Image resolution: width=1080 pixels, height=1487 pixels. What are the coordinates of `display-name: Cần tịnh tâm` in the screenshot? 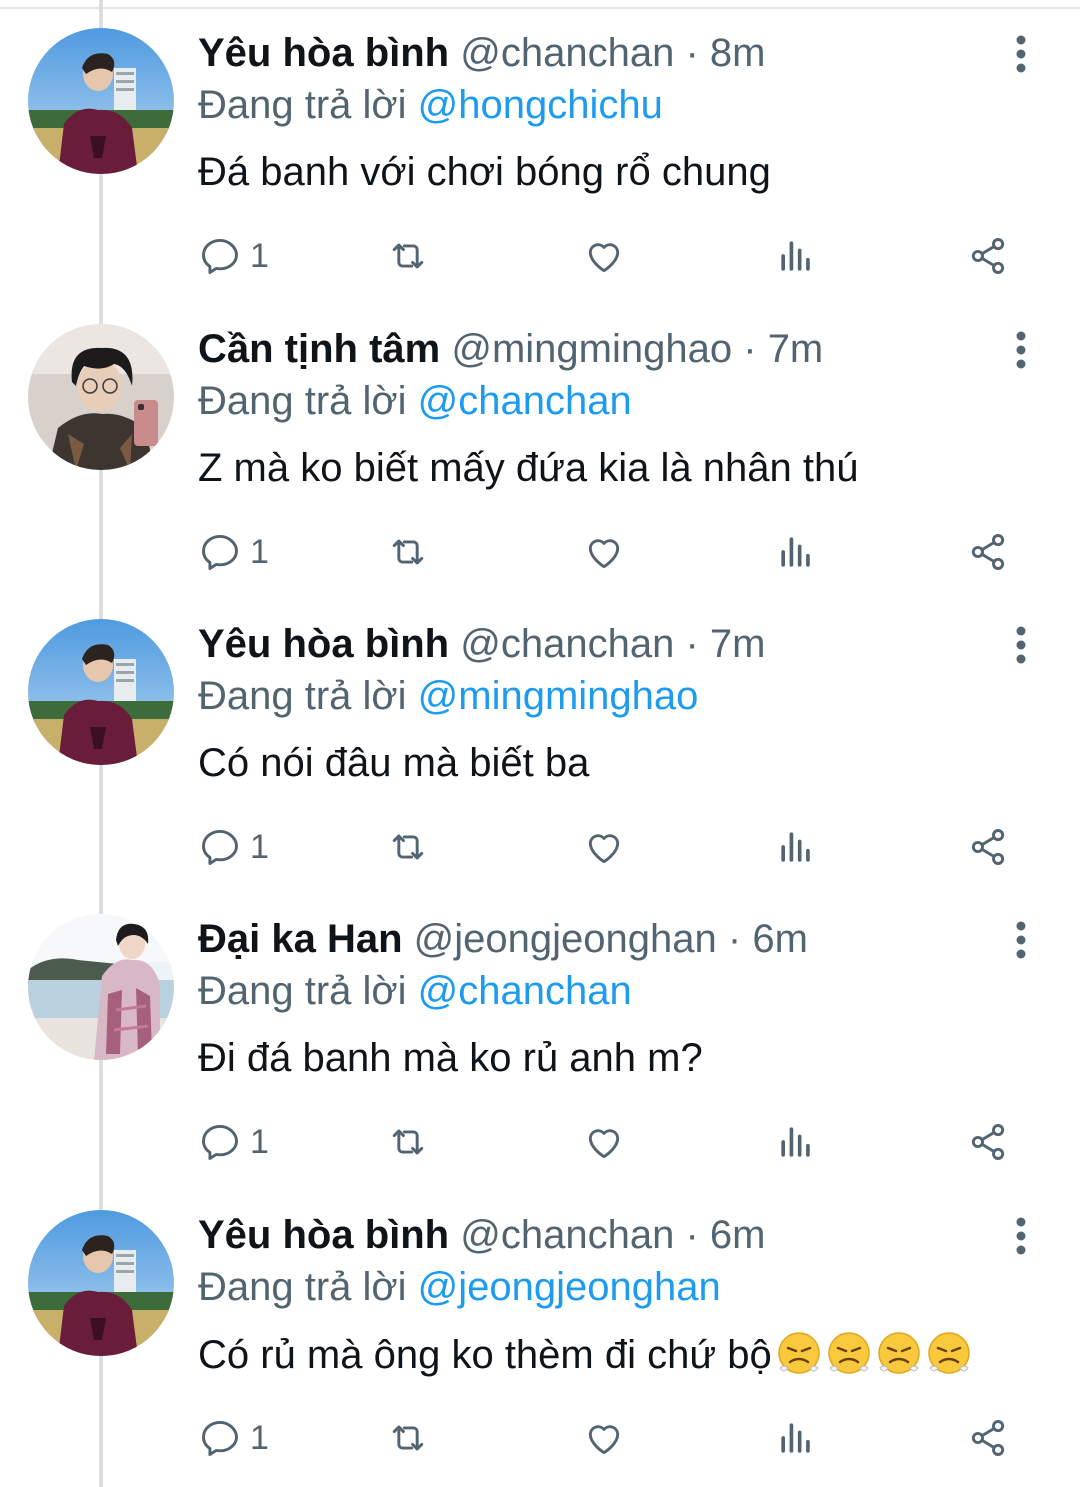 It's located at (319, 349).